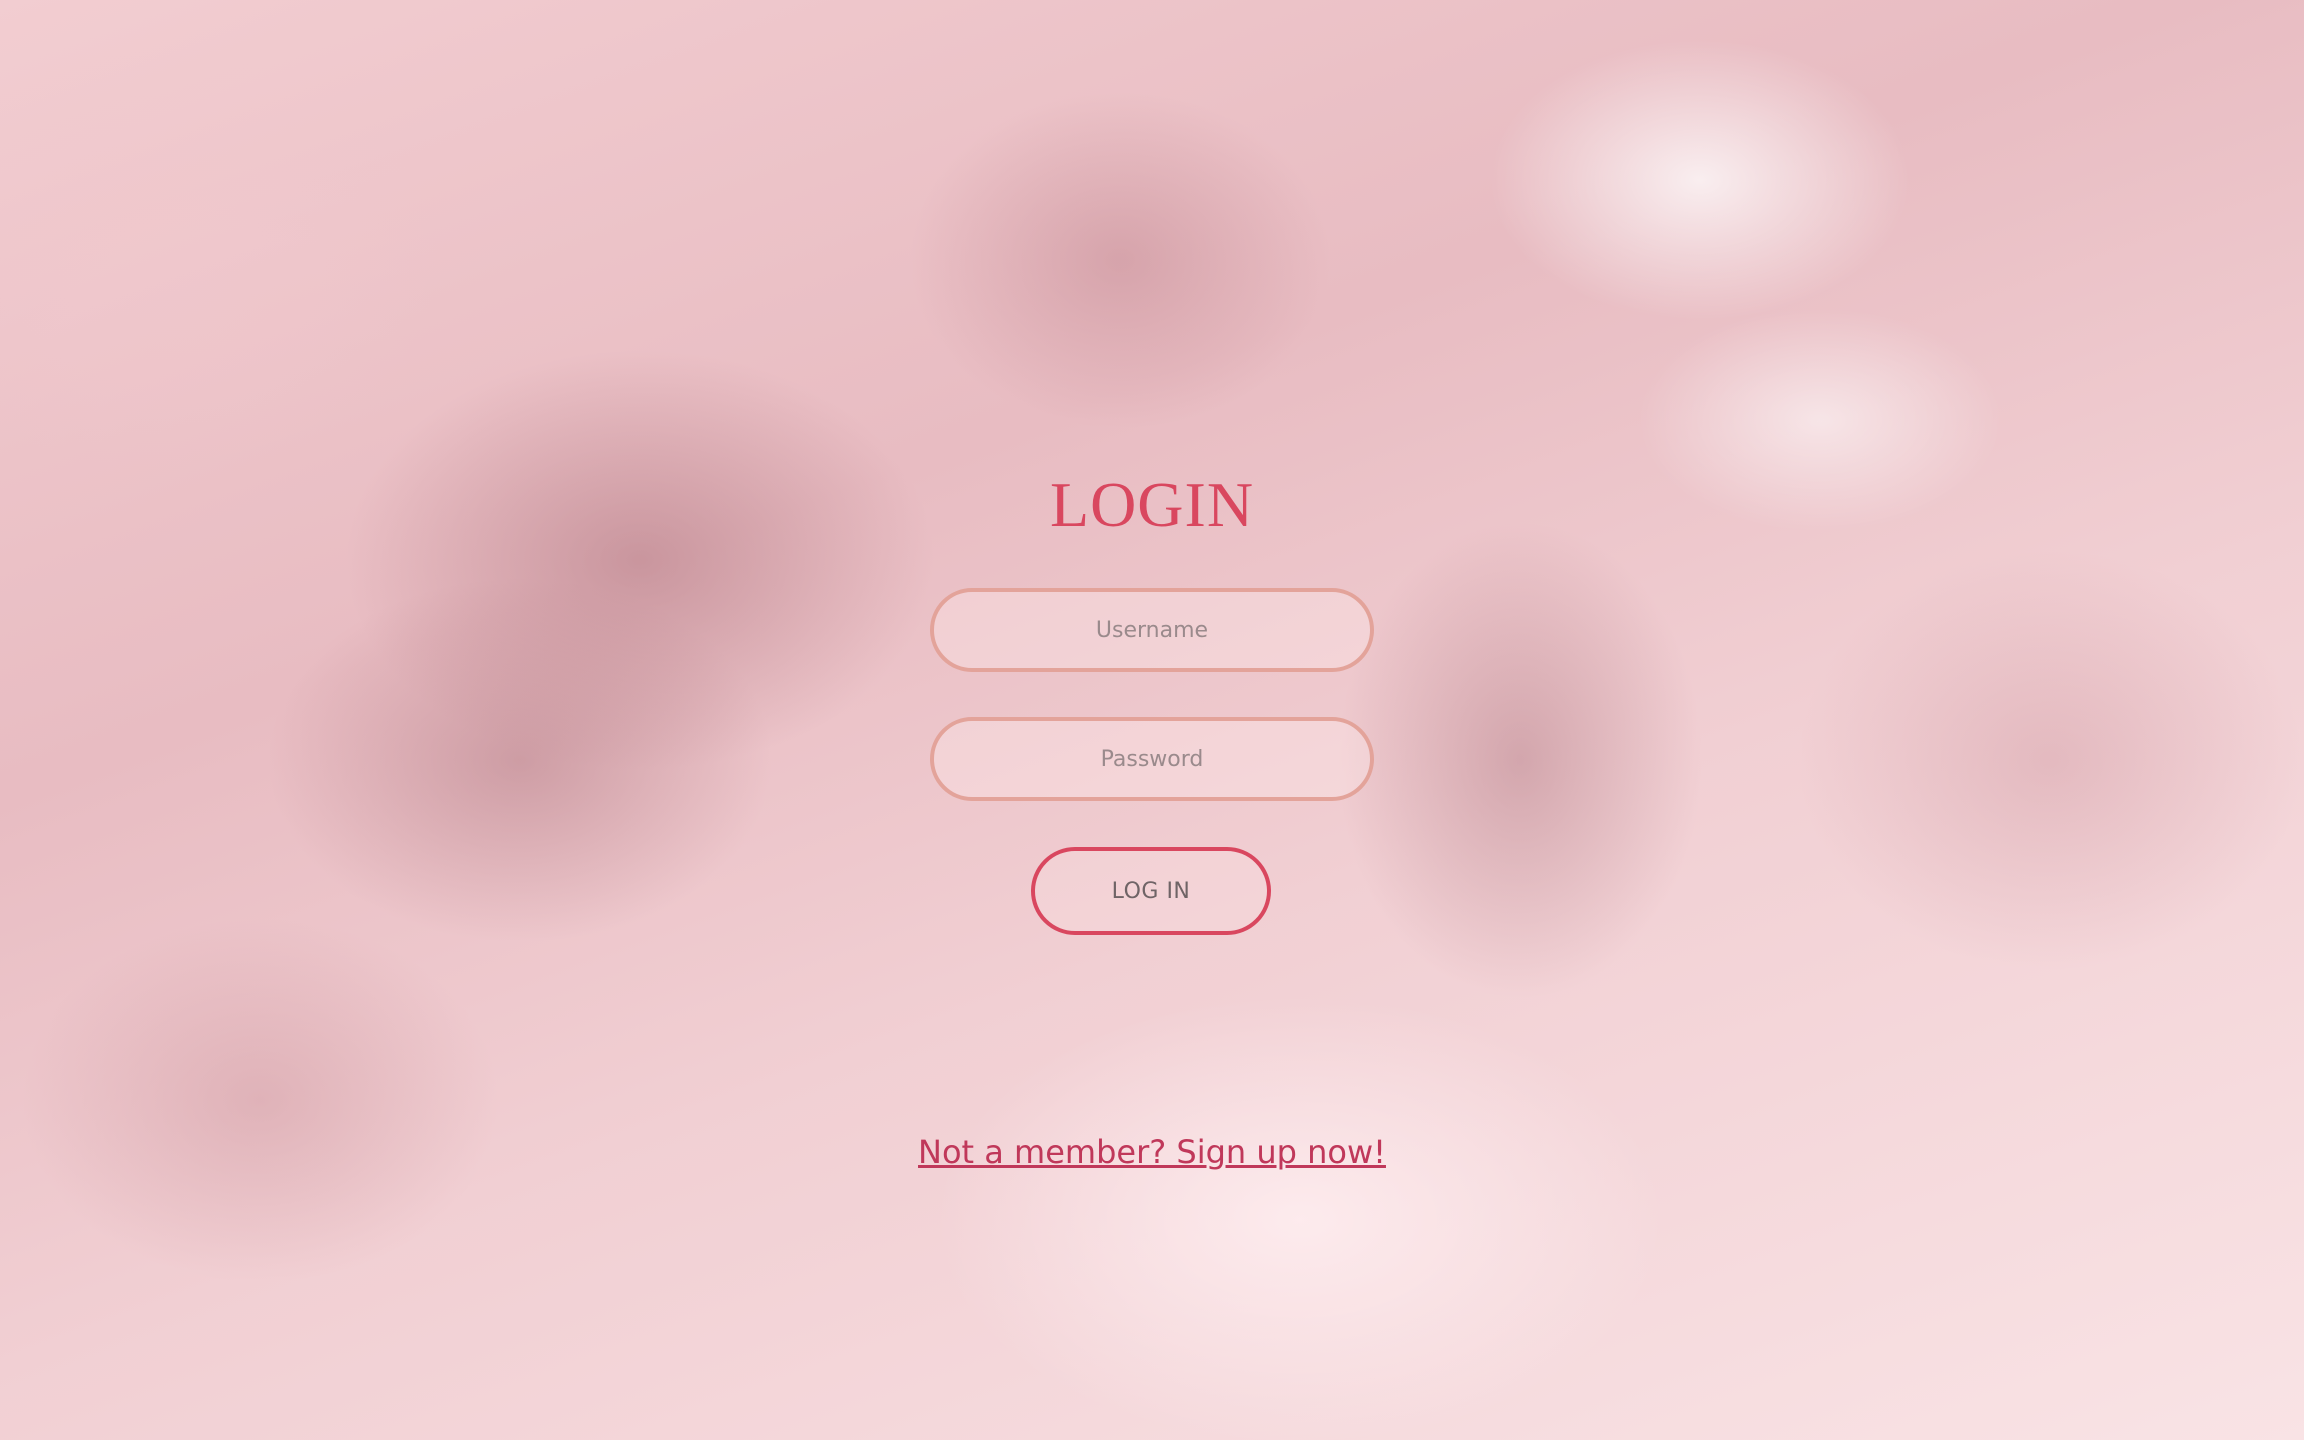 The image size is (2304, 1440). I want to click on login-button: LOG IN, so click(1151, 891).